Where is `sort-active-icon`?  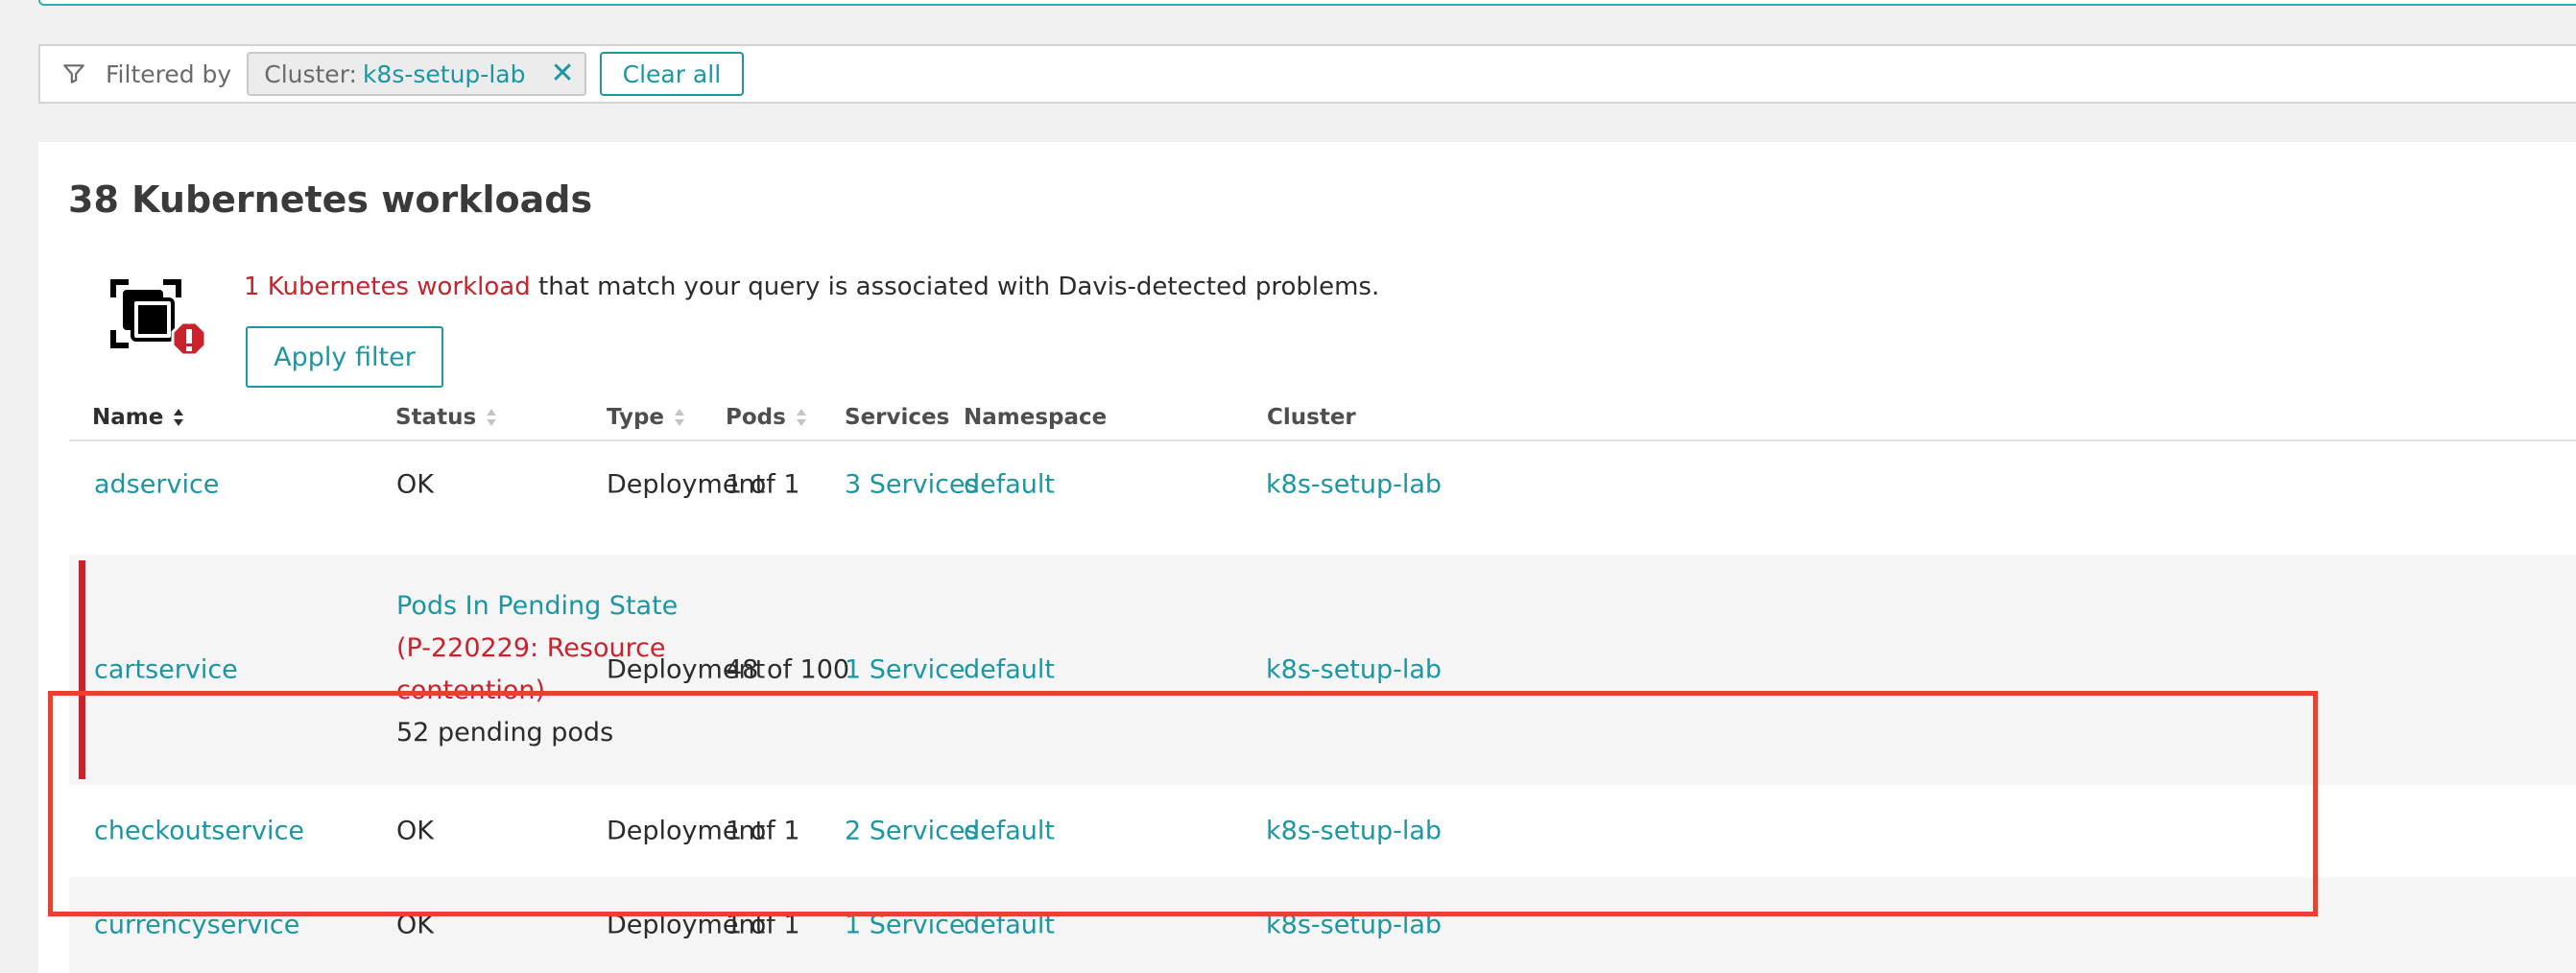 sort-active-icon is located at coordinates (178, 417).